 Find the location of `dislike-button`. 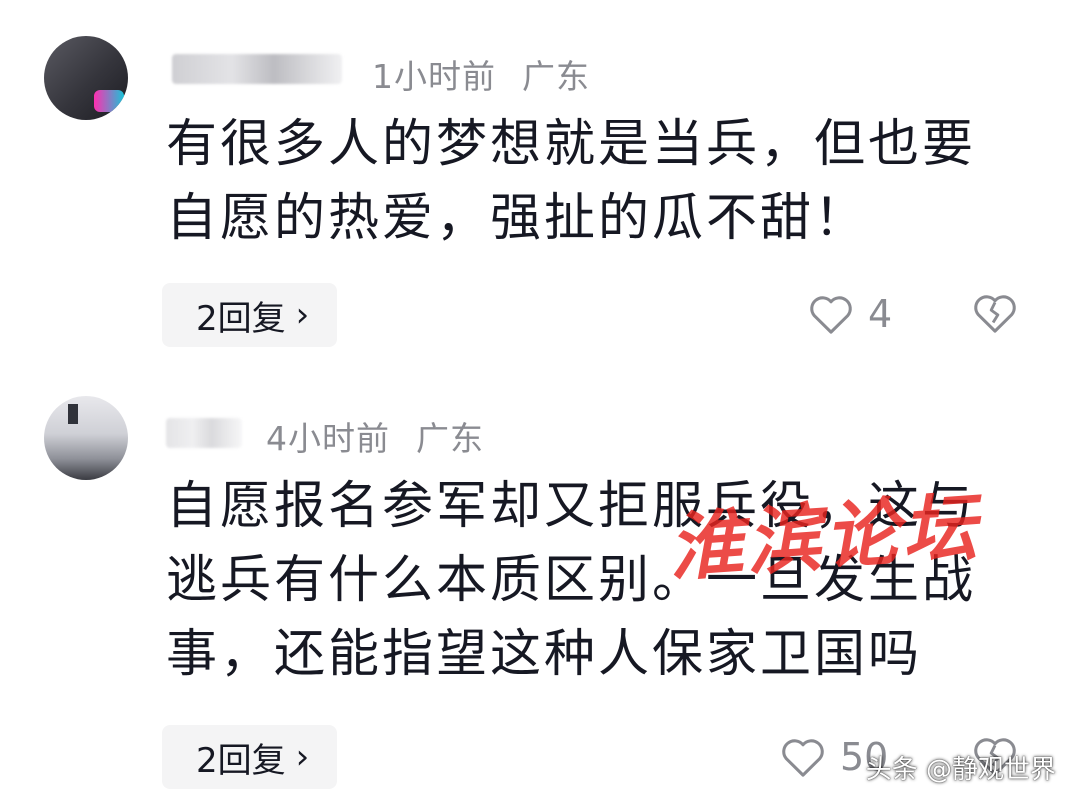

dislike-button is located at coordinates (995, 315).